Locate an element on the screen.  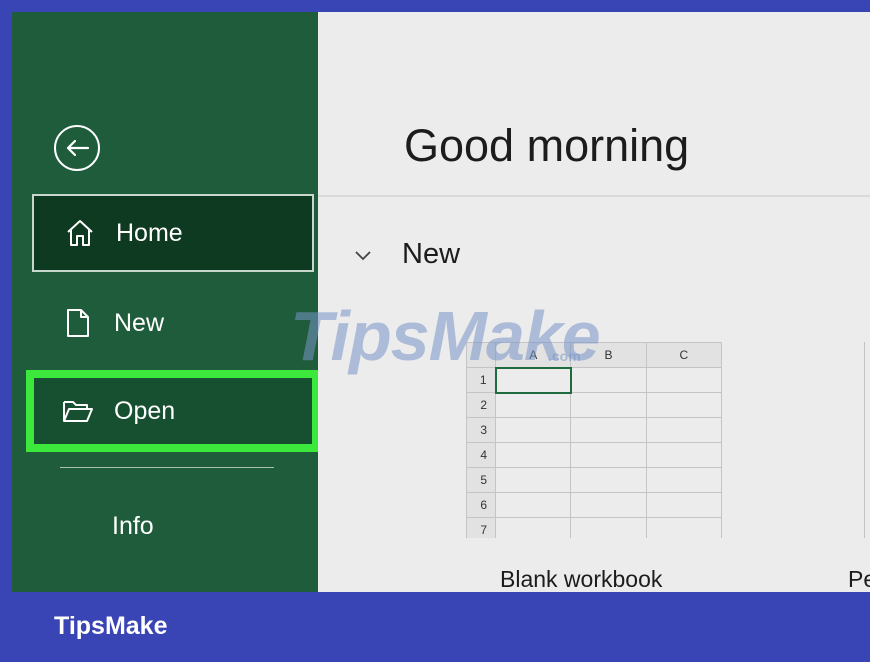
sidebar-item-label: New is located at coordinates (139, 322).